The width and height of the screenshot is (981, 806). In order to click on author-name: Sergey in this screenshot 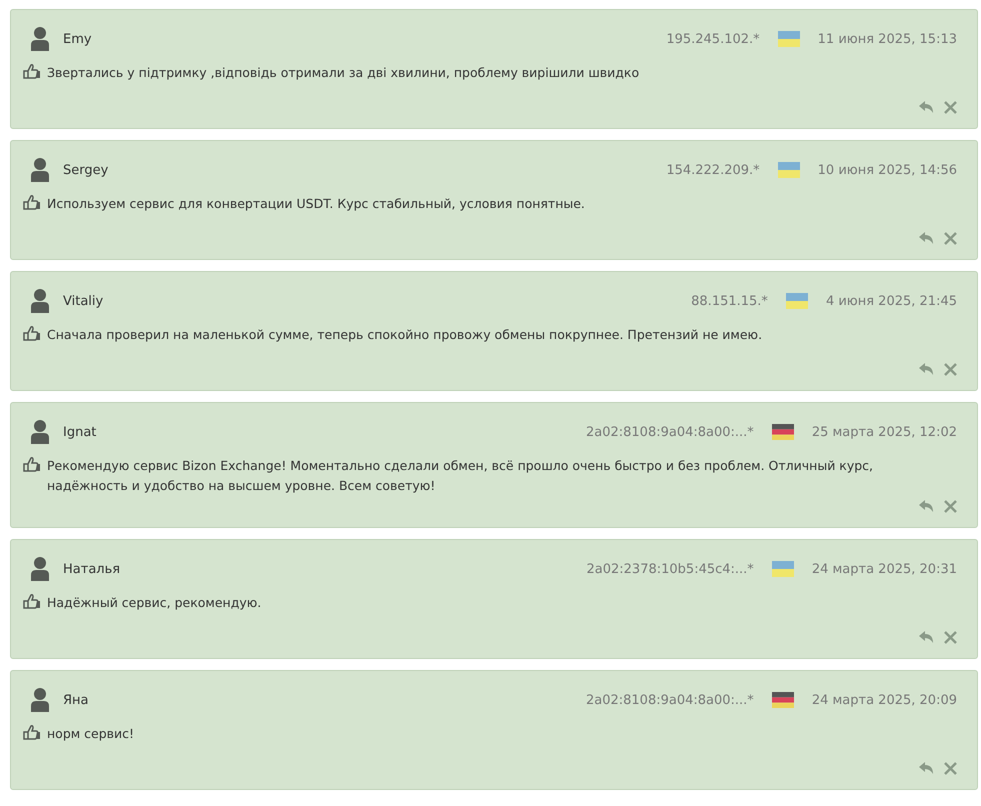, I will do `click(86, 170)`.